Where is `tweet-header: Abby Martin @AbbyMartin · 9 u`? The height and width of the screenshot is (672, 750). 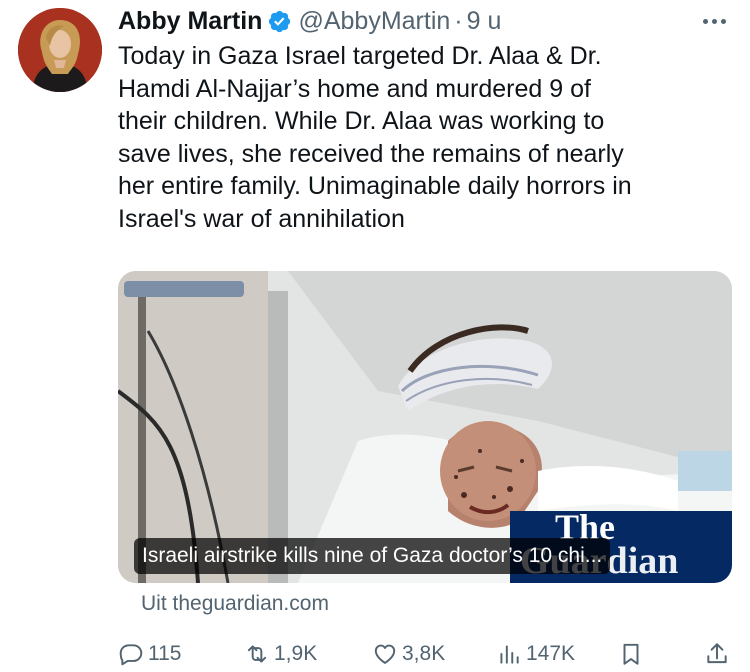
tweet-header: Abby Martin @AbbyMartin · 9 u is located at coordinates (424, 21).